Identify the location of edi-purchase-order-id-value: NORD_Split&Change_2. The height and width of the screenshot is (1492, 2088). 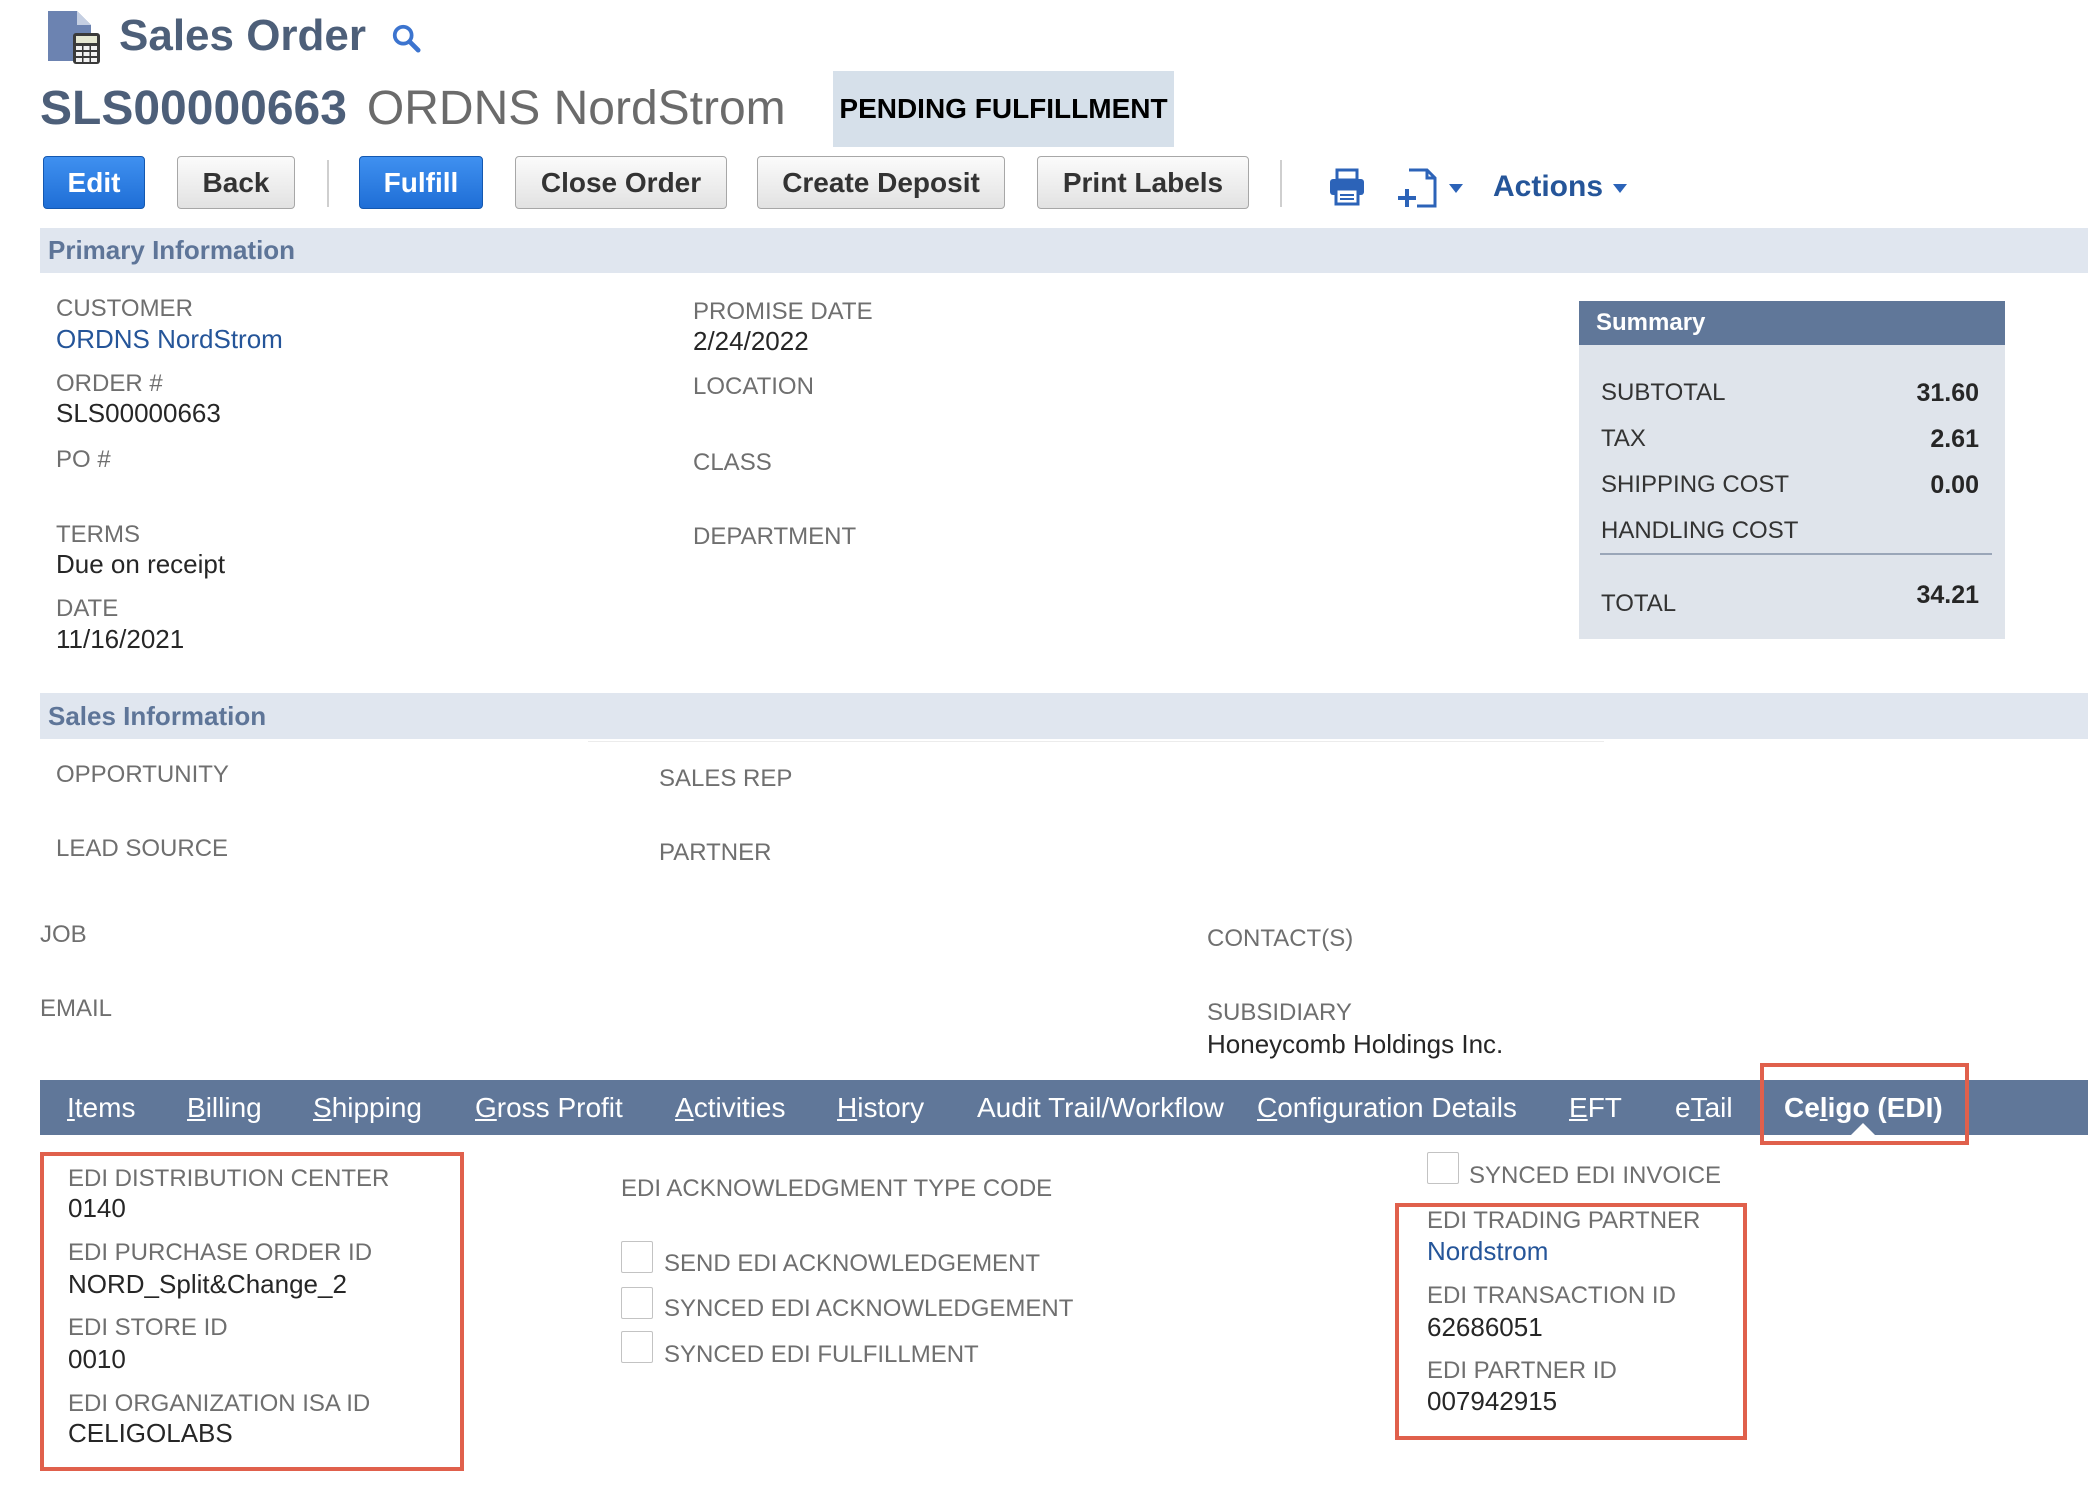
(207, 1284).